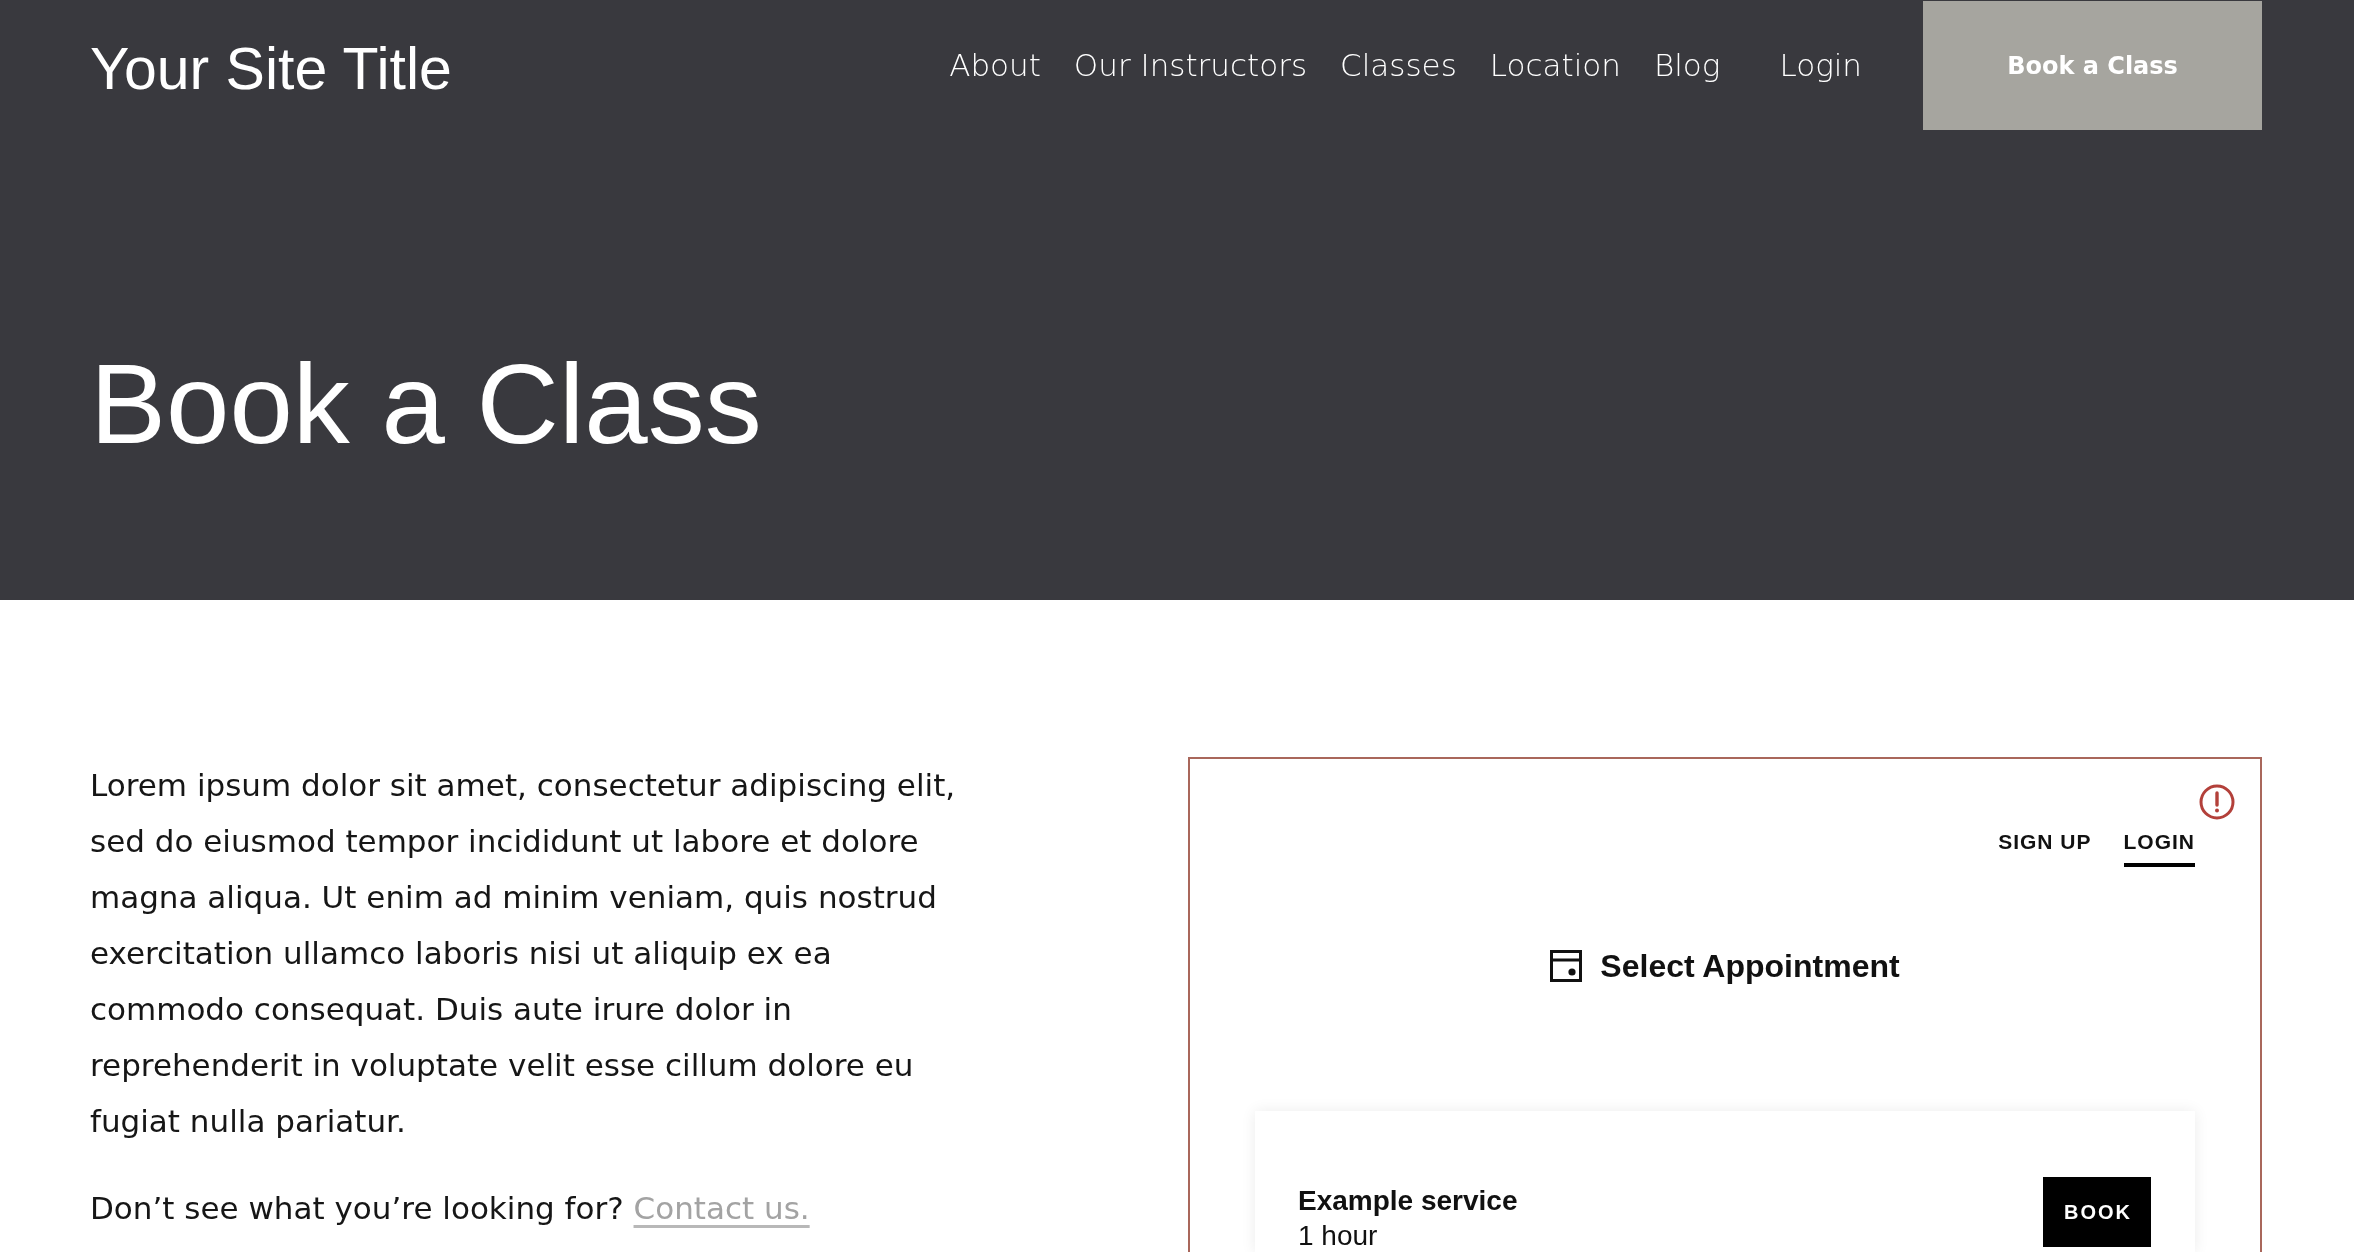  What do you see at coordinates (1820, 65) in the screenshot?
I see `login-link: Login` at bounding box center [1820, 65].